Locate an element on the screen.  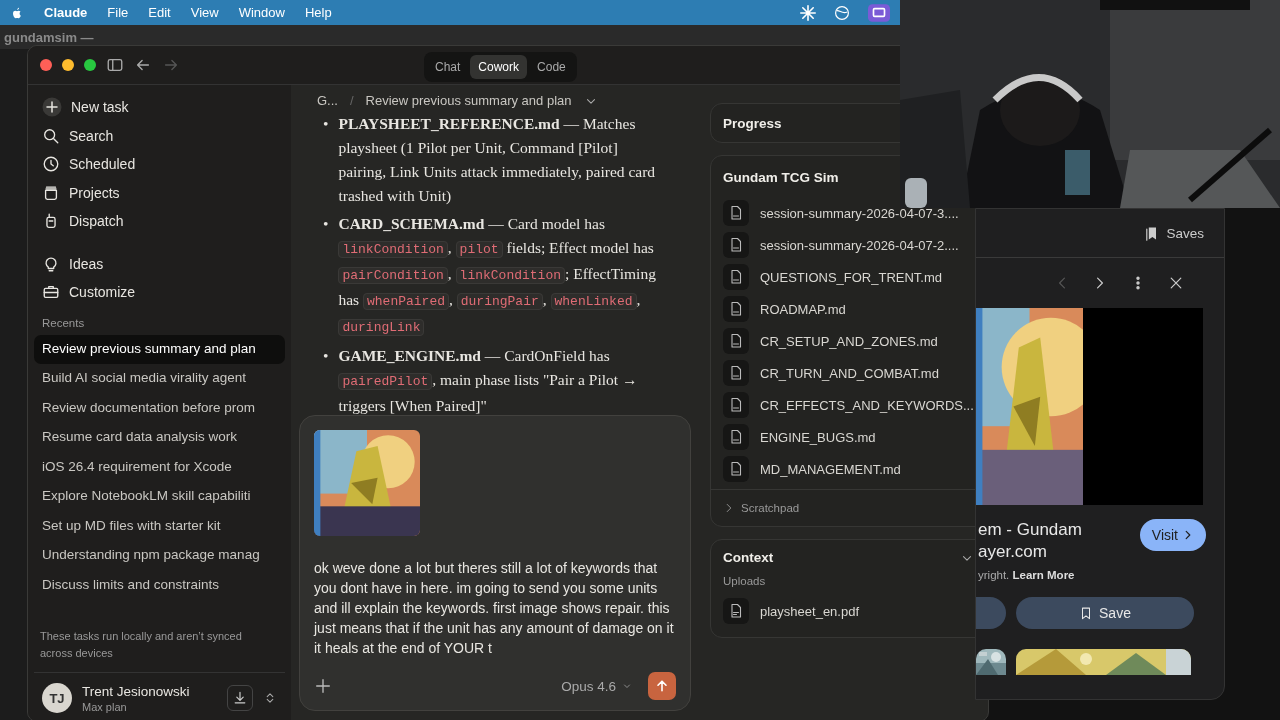
globe-icon is located at coordinates (842, 12).